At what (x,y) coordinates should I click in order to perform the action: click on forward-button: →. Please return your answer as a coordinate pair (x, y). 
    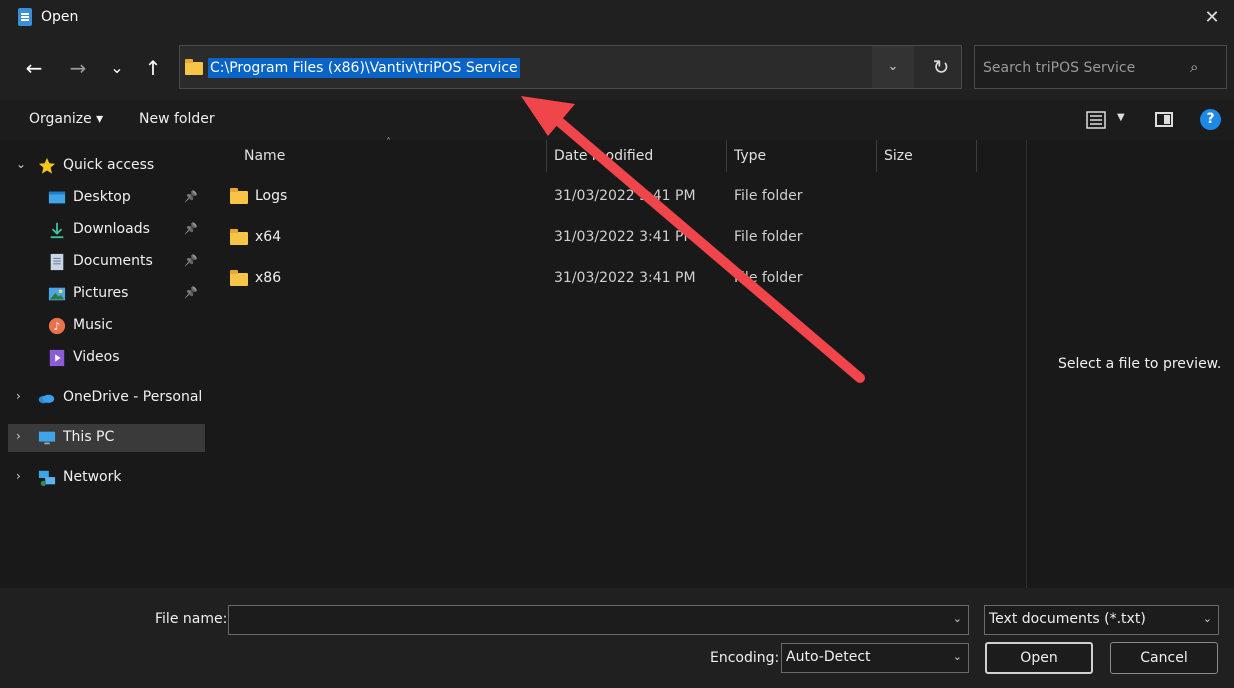
    Looking at the image, I should click on (78, 68).